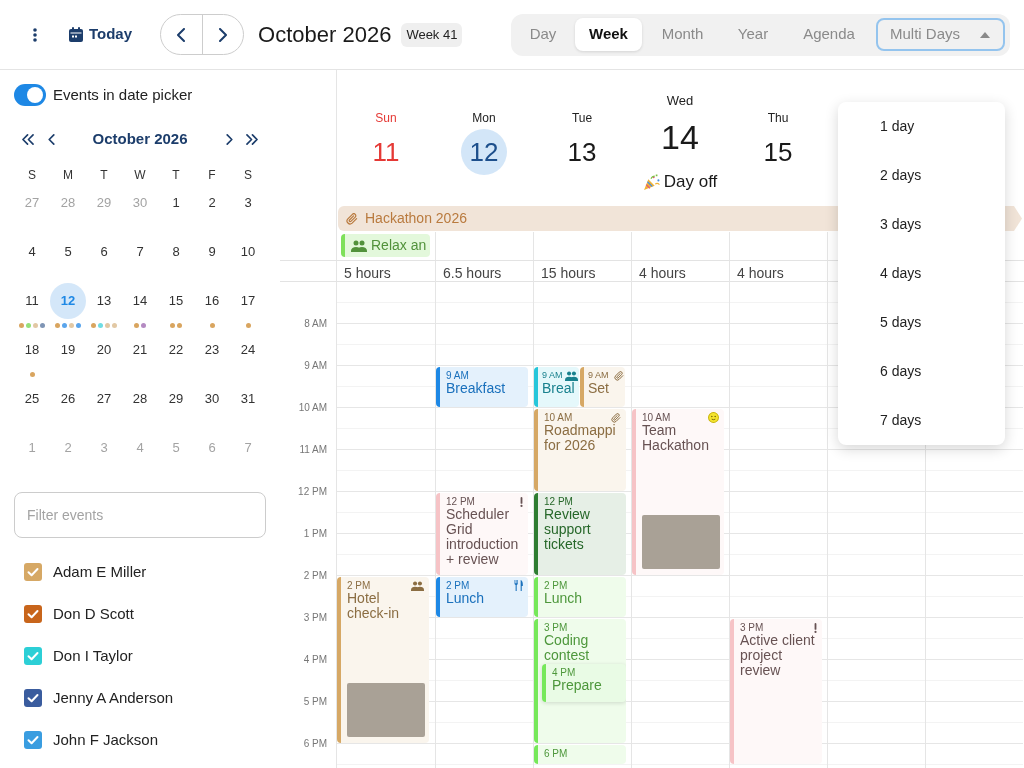 Image resolution: width=1024 pixels, height=768 pixels. What do you see at coordinates (76, 34) in the screenshot?
I see `calendar-icon` at bounding box center [76, 34].